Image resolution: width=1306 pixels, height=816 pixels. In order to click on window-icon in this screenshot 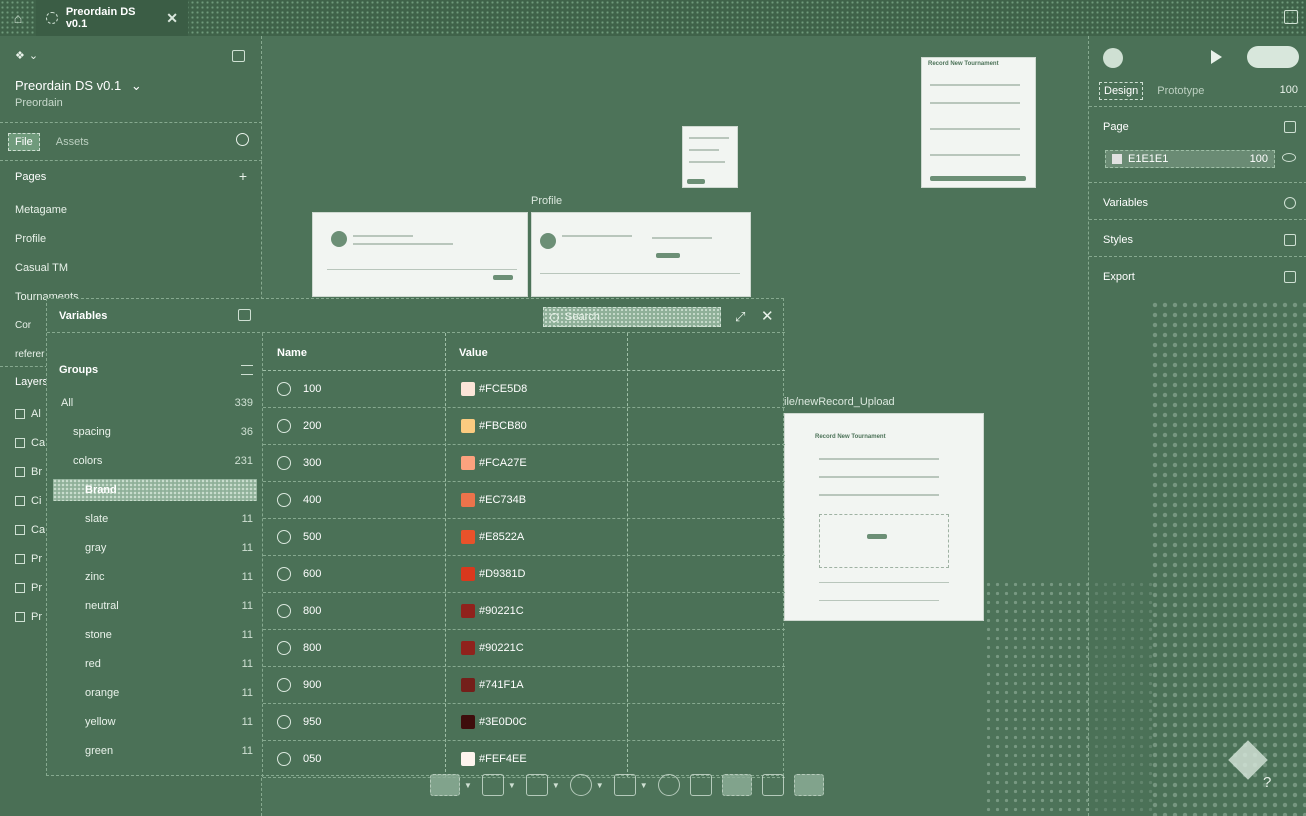, I will do `click(1291, 17)`.